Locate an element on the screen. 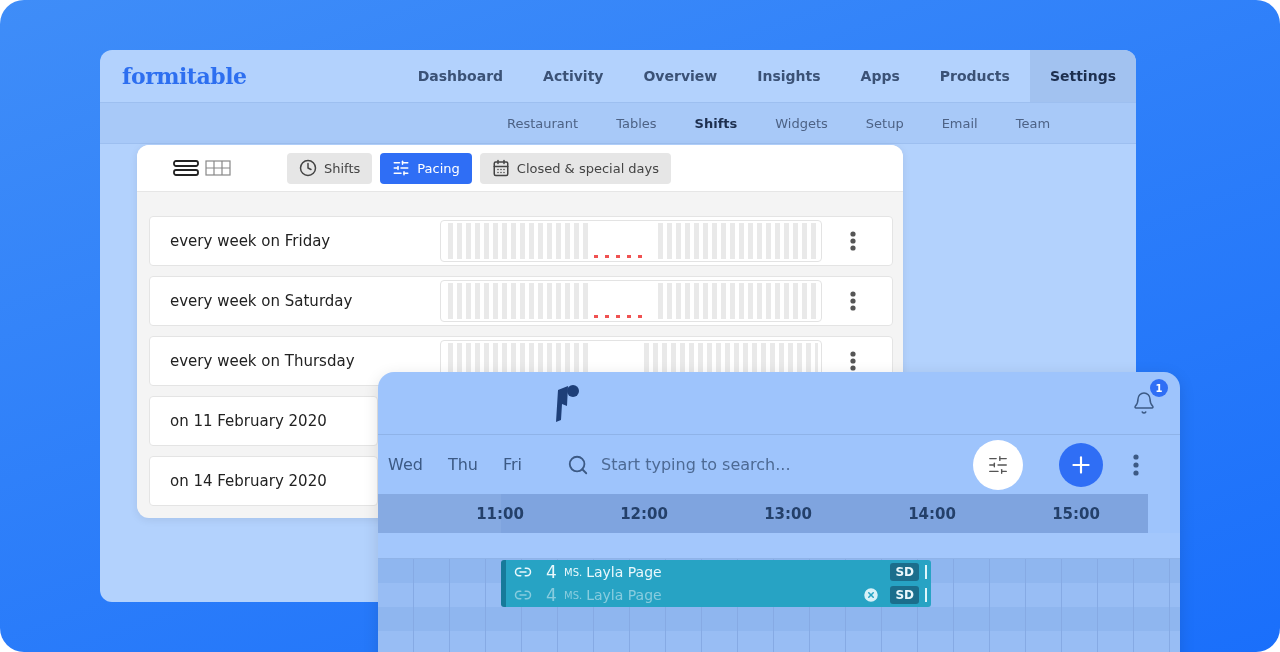  tab: Shifts is located at coordinates (330, 168).